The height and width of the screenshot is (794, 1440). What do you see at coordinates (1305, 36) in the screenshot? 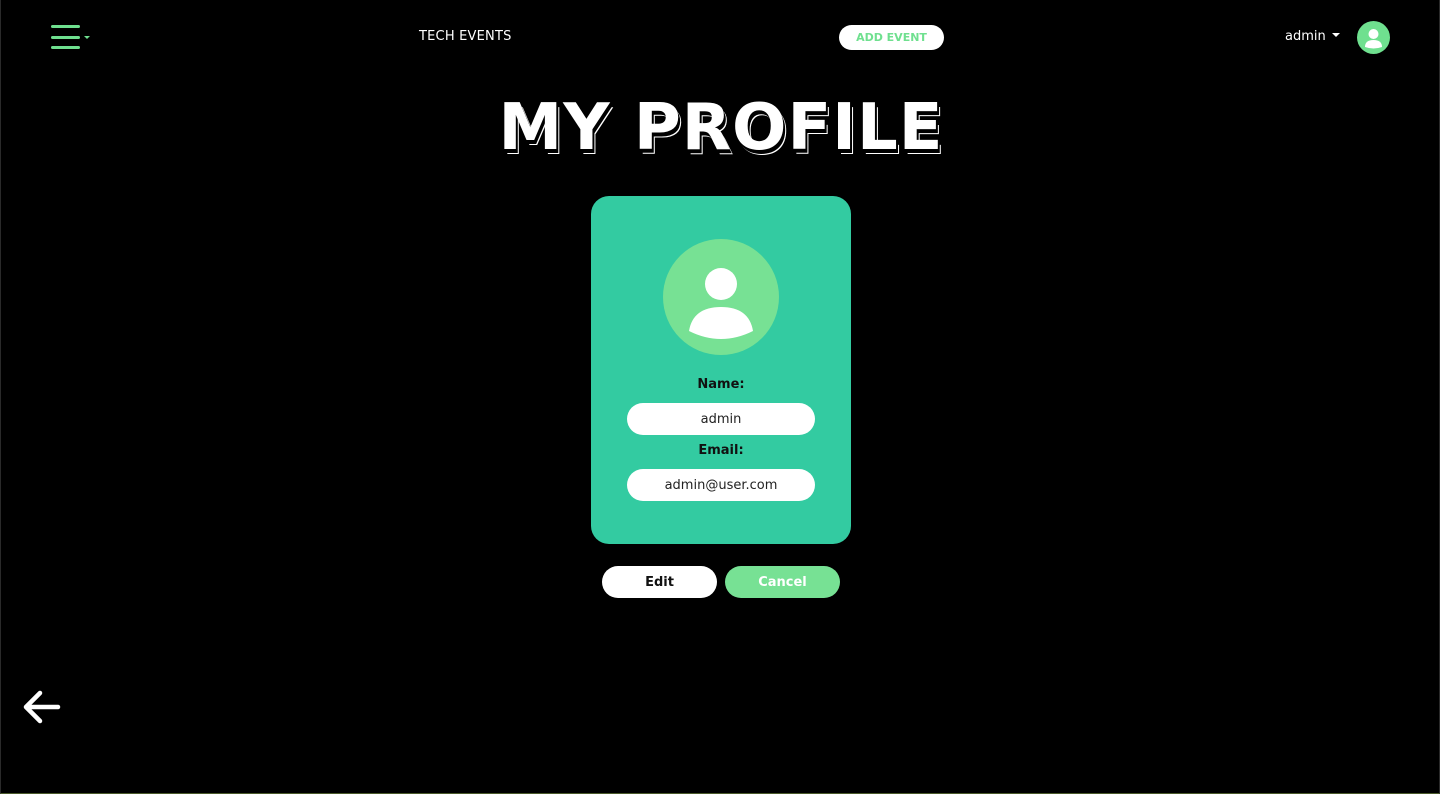
I see `username-label: admin` at bounding box center [1305, 36].